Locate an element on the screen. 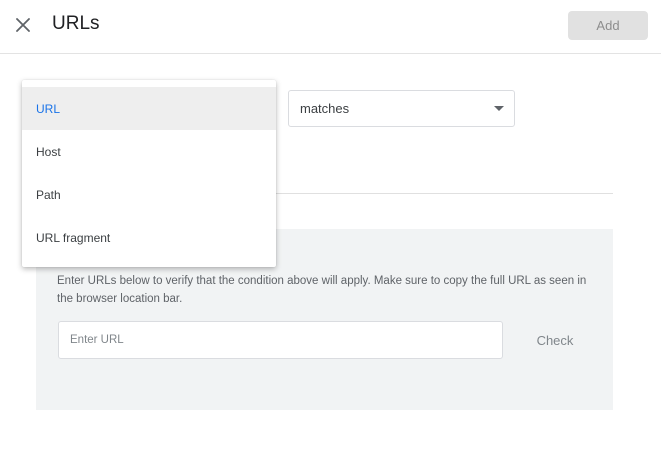 The image size is (661, 458). dropdown-item-label: URL is located at coordinates (48, 108).